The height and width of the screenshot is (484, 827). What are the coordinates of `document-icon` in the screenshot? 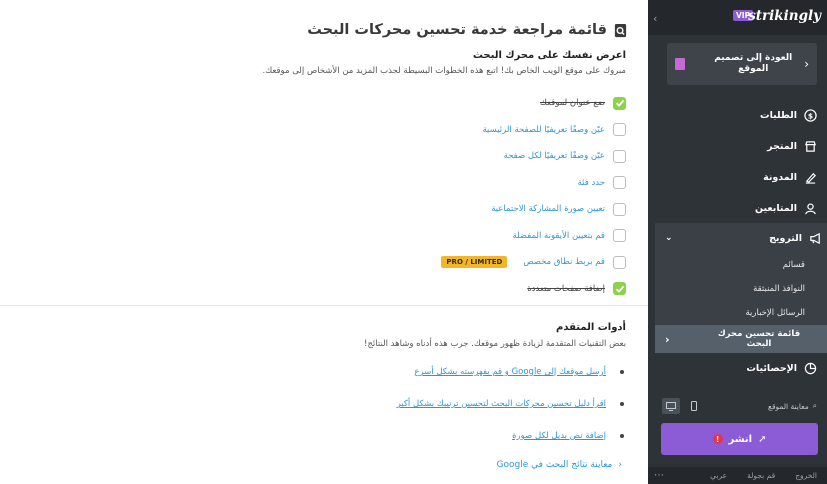 It's located at (680, 64).